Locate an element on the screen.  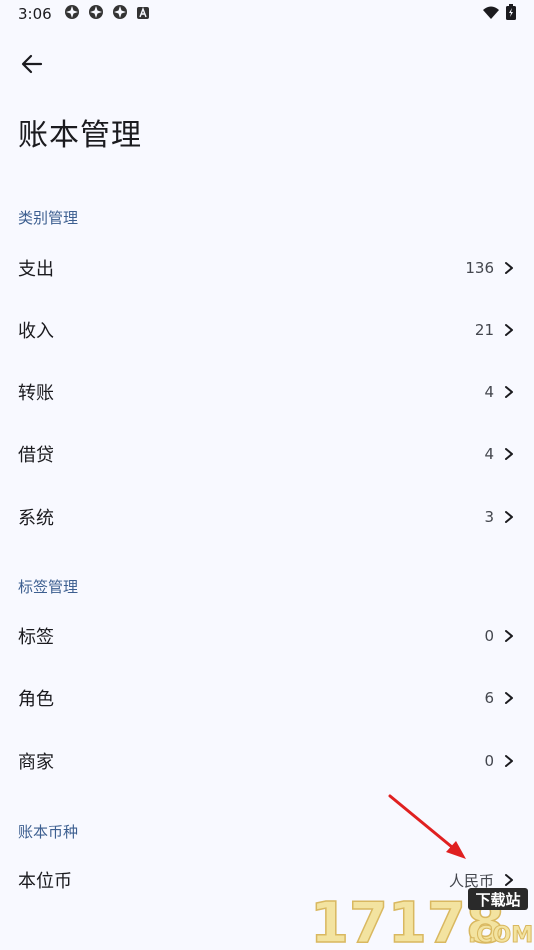
list-item-label: 系统 is located at coordinates (36, 518).